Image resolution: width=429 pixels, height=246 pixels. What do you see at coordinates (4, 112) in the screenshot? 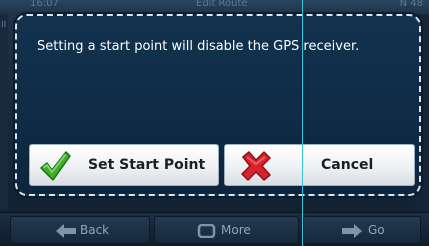
I see `left-edge: II` at bounding box center [4, 112].